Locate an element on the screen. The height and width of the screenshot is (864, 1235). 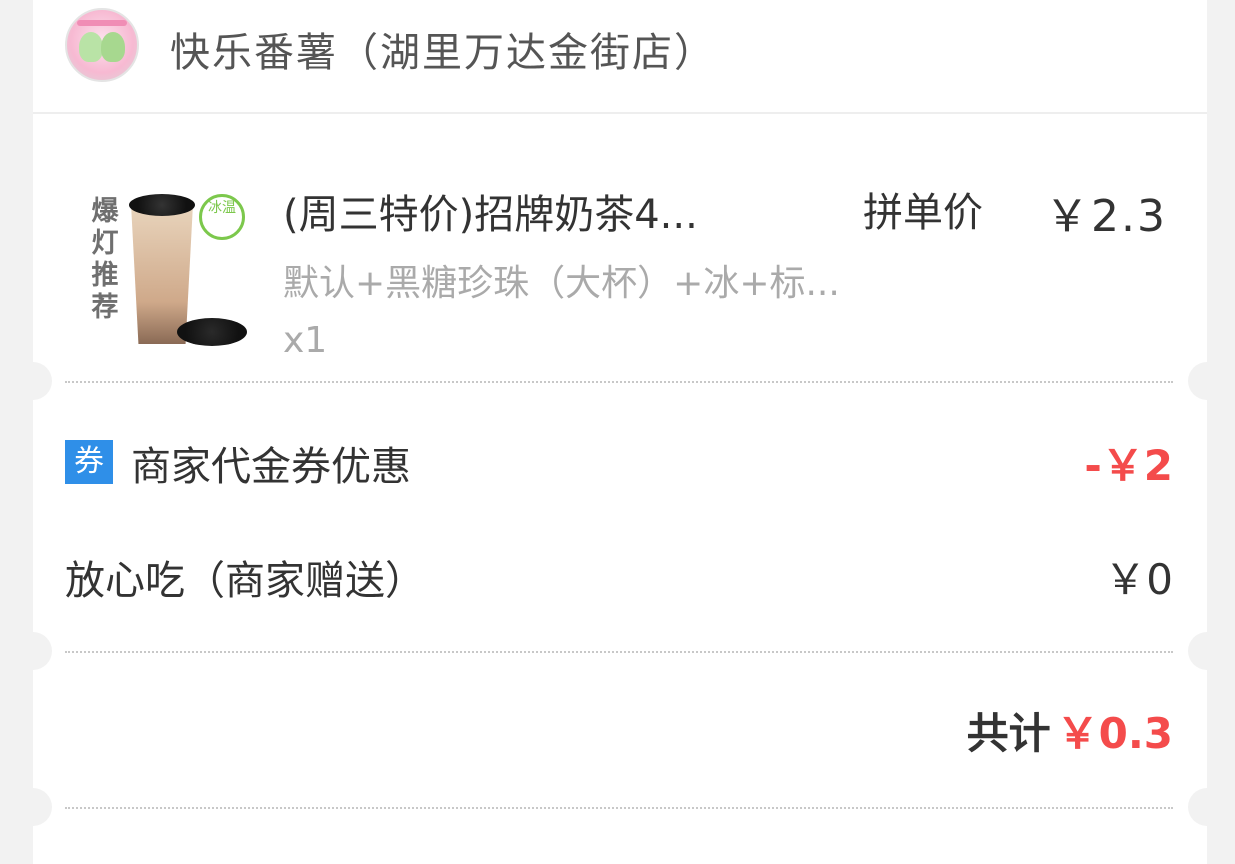
product-price: ￥2.3 is located at coordinates (1106, 216).